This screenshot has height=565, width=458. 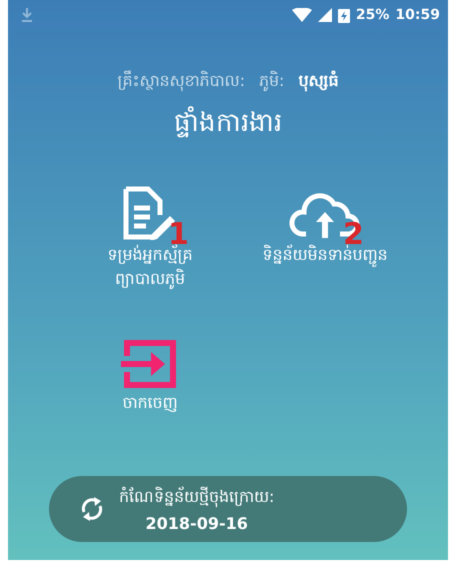 What do you see at coordinates (373, 15) in the screenshot?
I see `battery-percentage: 25%` at bounding box center [373, 15].